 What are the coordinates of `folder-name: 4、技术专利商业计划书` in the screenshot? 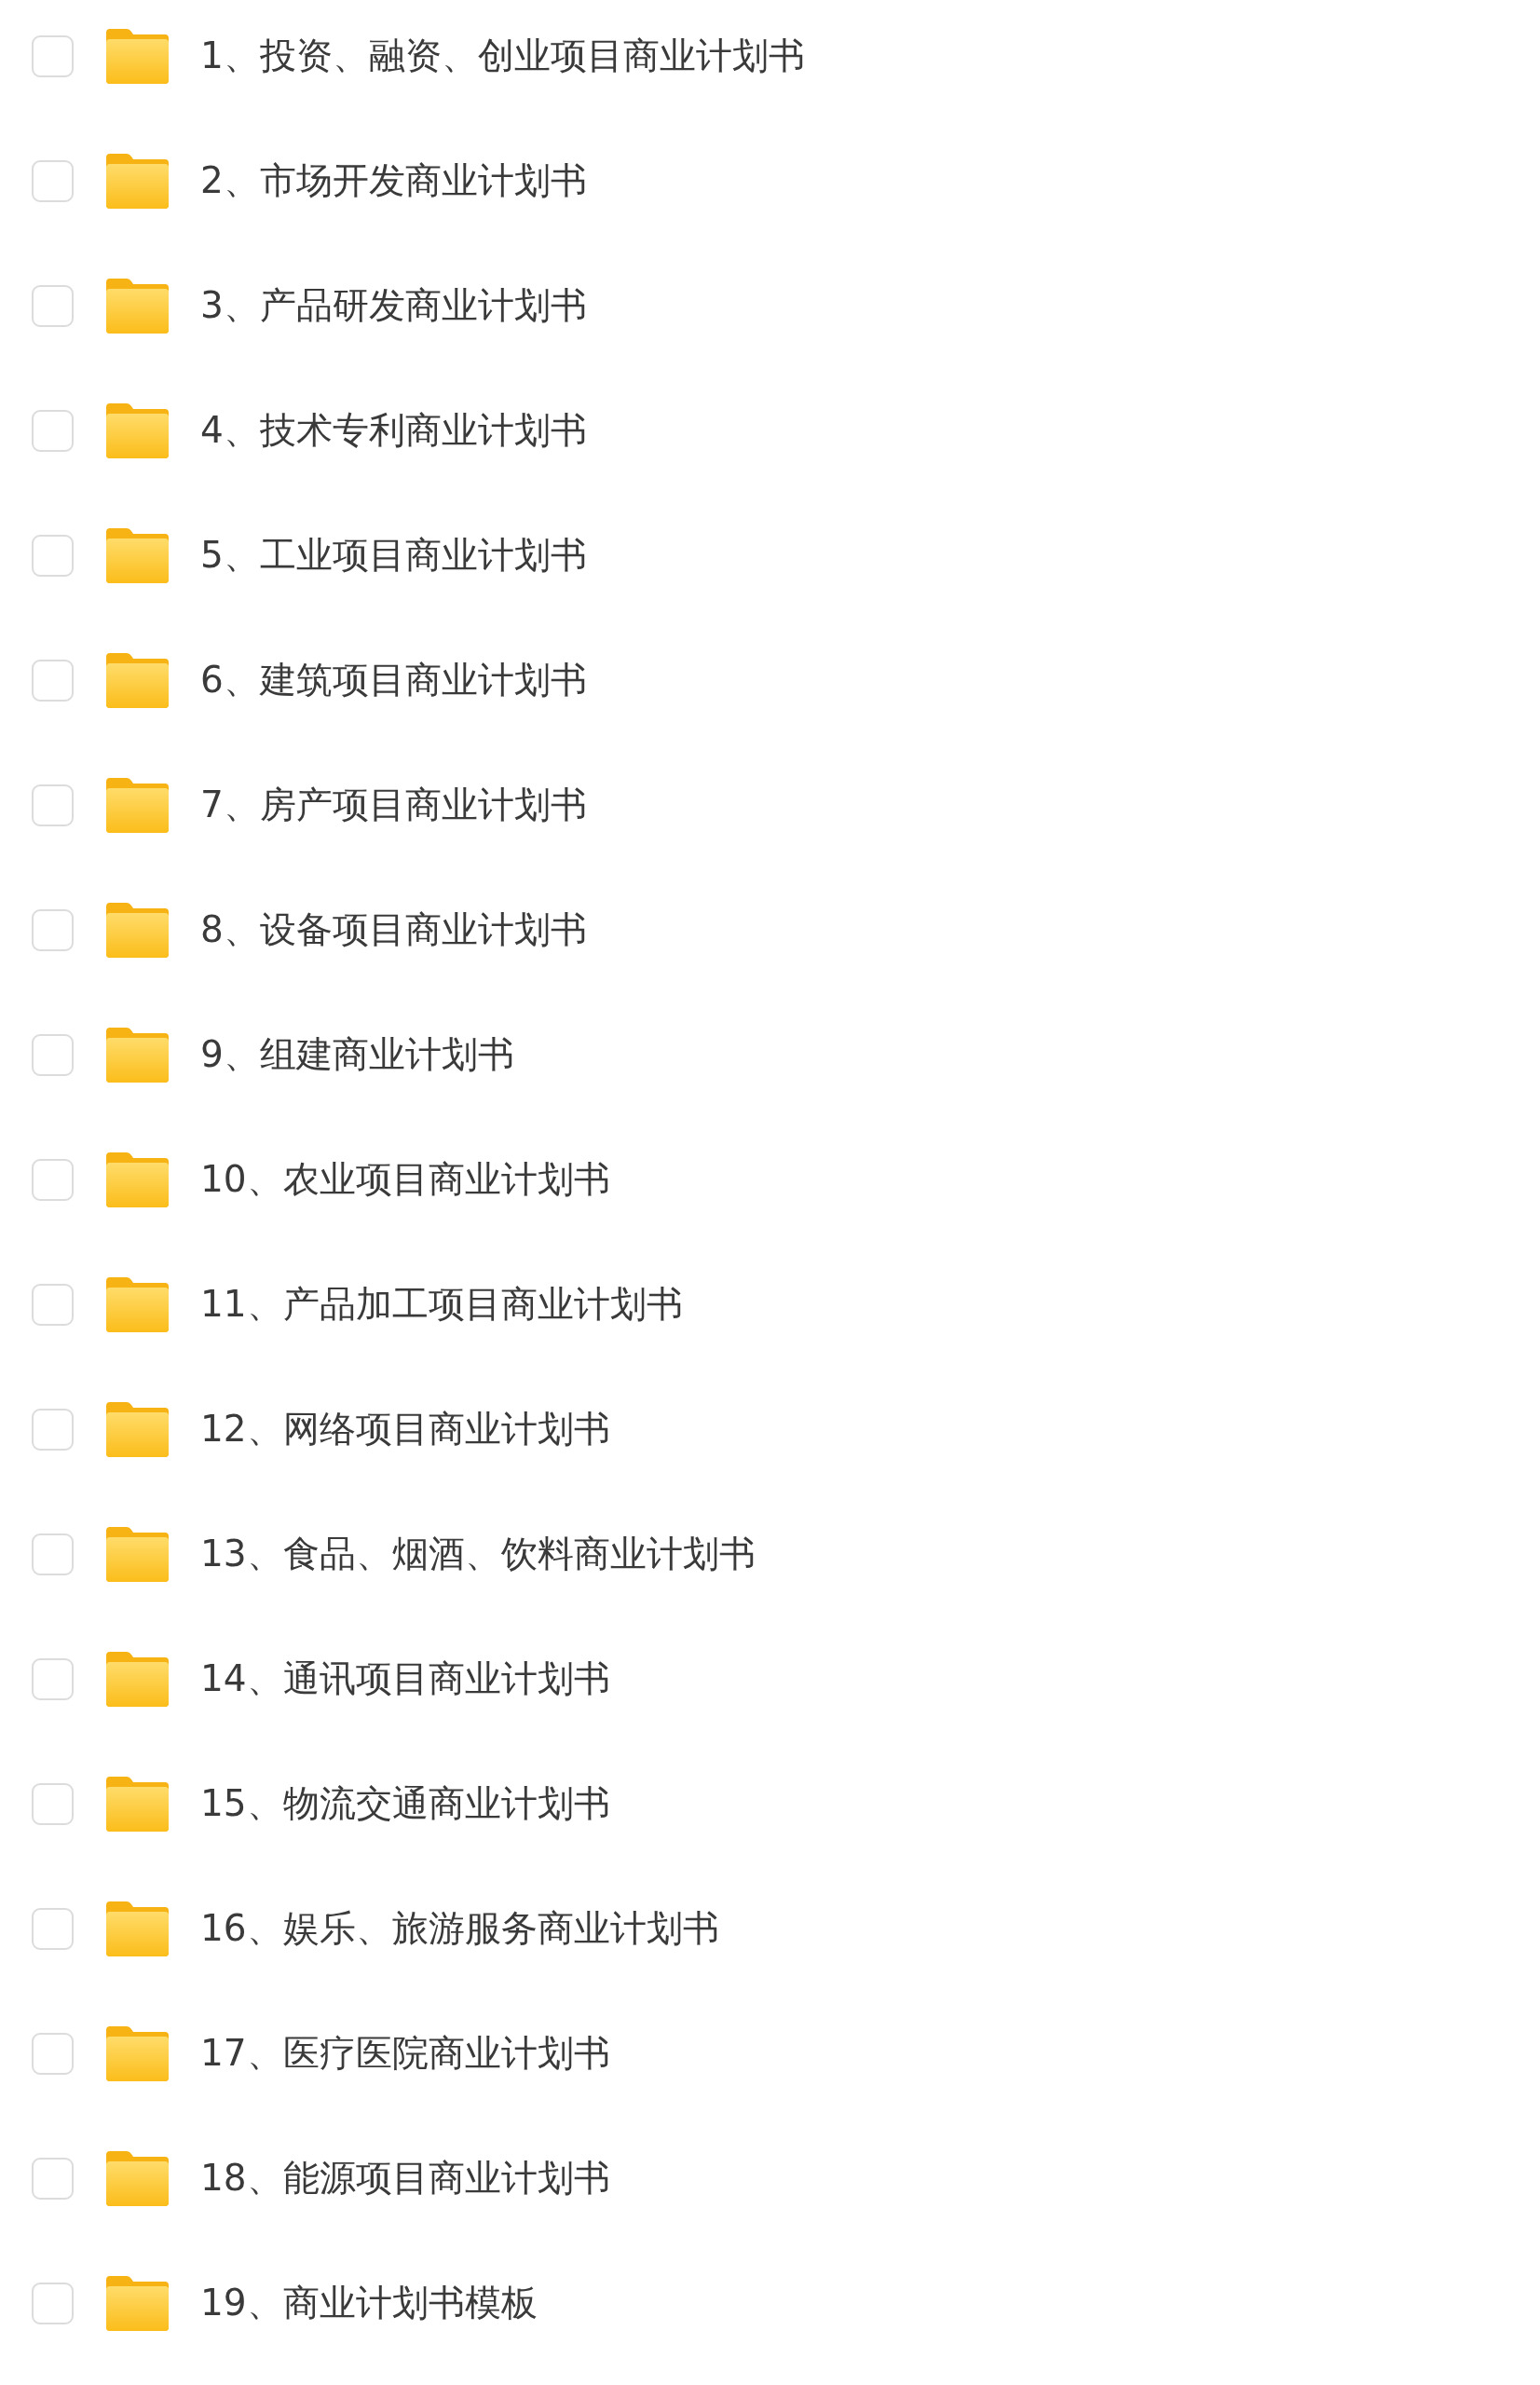 It's located at (393, 430).